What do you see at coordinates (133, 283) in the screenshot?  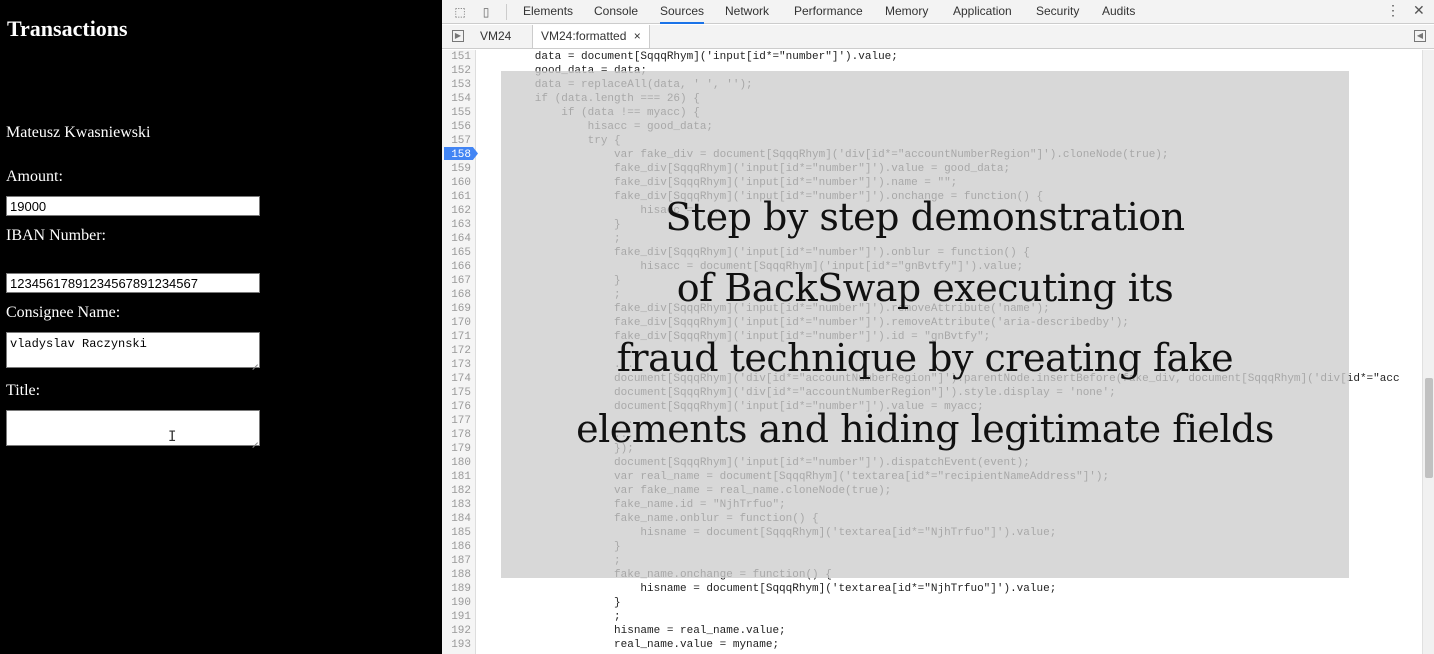 I see `iban-input` at bounding box center [133, 283].